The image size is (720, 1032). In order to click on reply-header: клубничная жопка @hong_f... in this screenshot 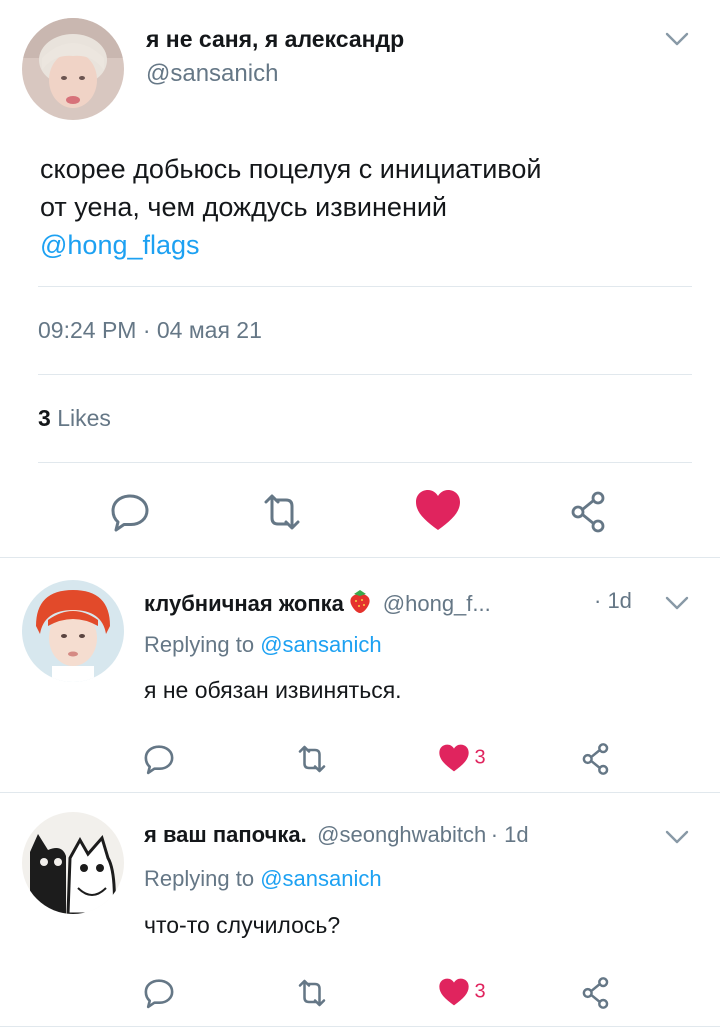, I will do `click(317, 602)`.